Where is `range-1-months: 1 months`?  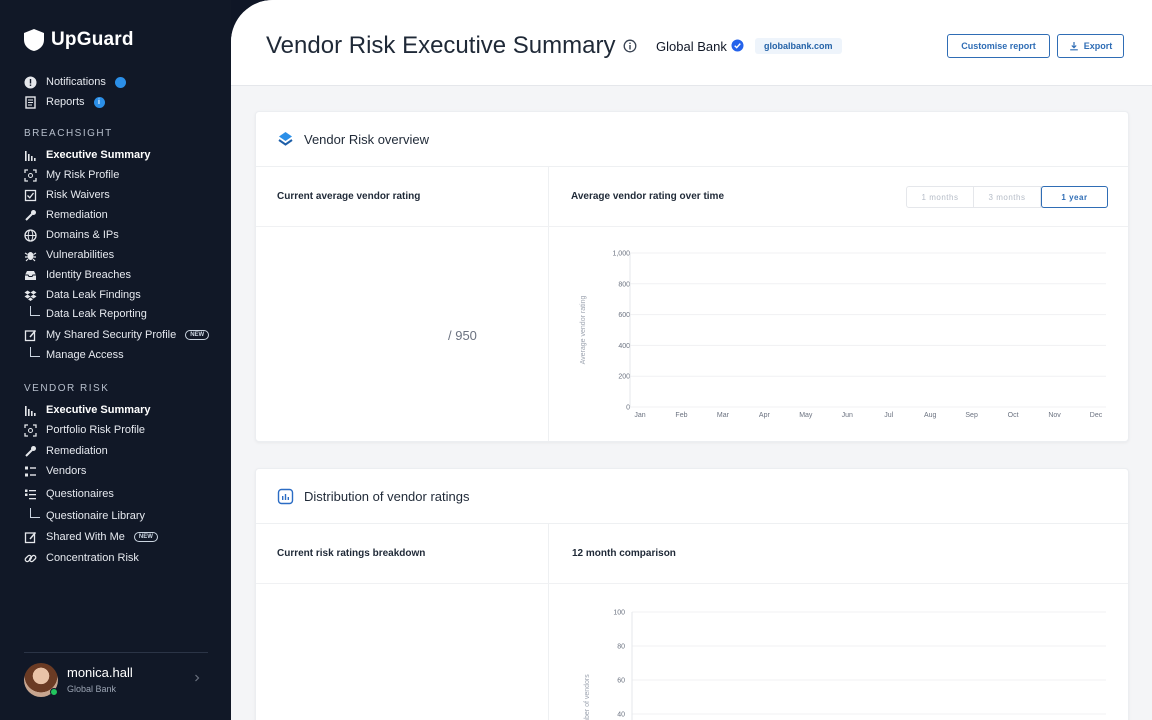 range-1-months: 1 months is located at coordinates (940, 197).